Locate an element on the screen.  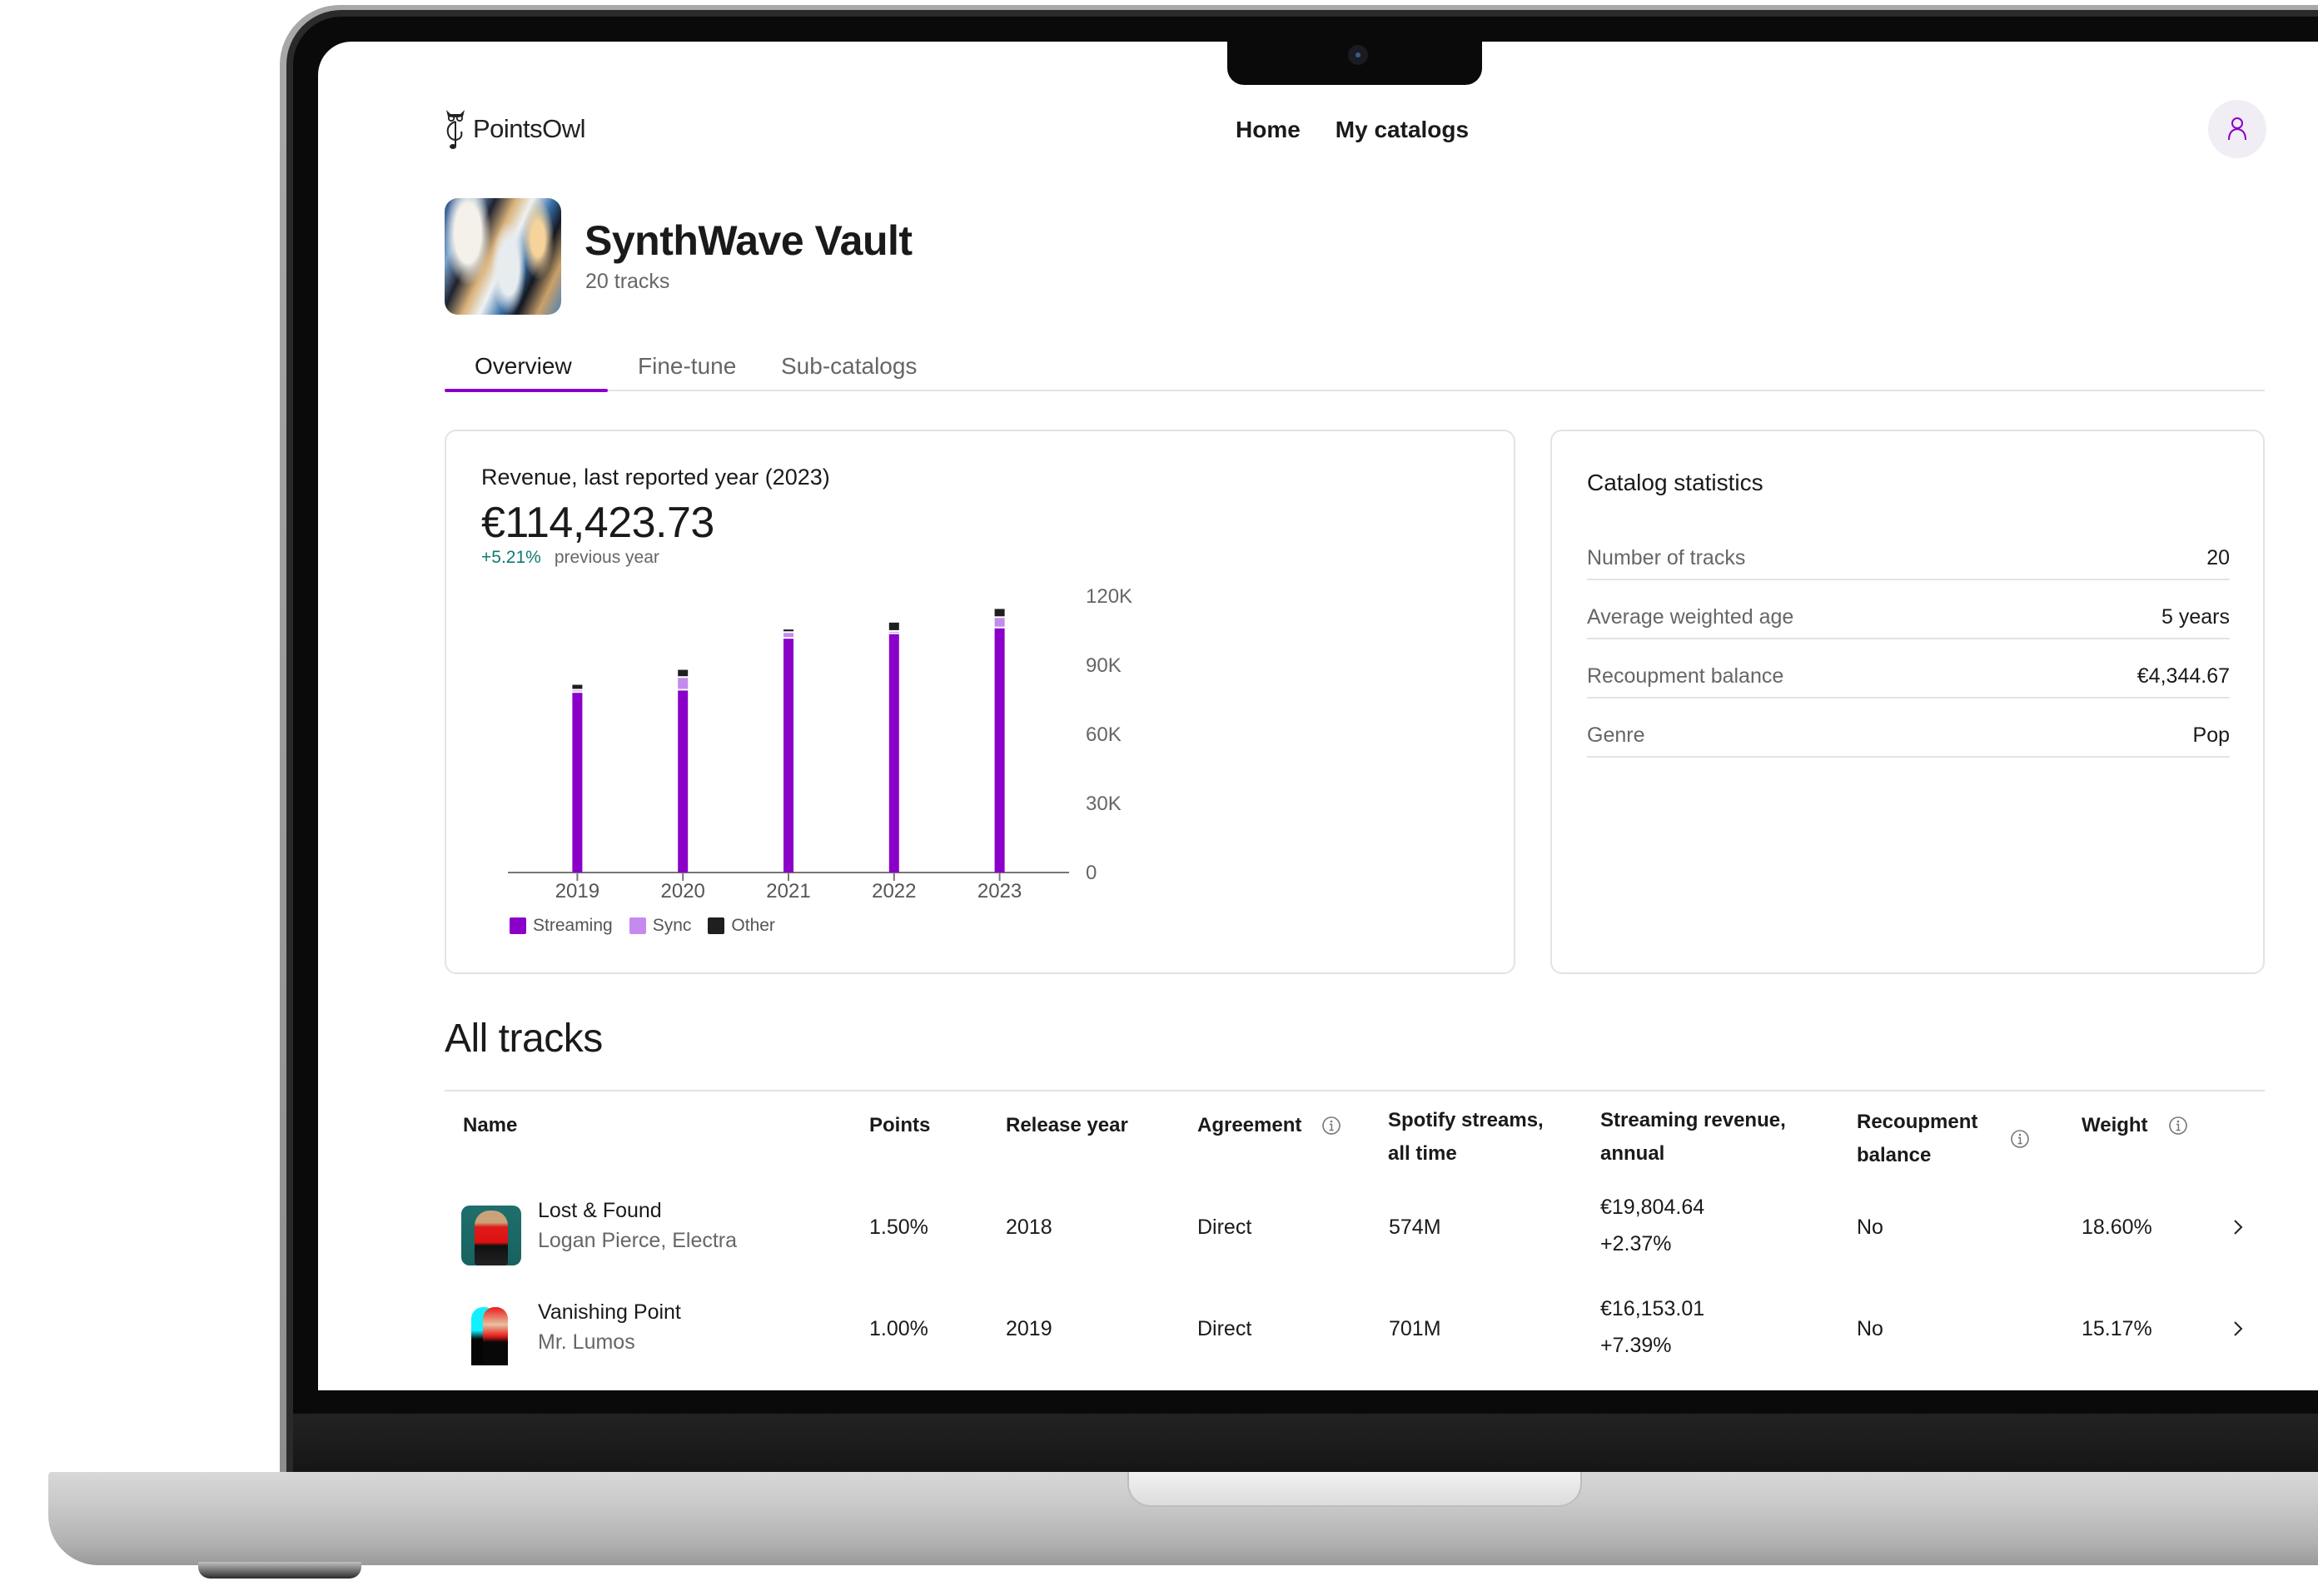
brand-logo: PointsOwl is located at coordinates (514, 129).